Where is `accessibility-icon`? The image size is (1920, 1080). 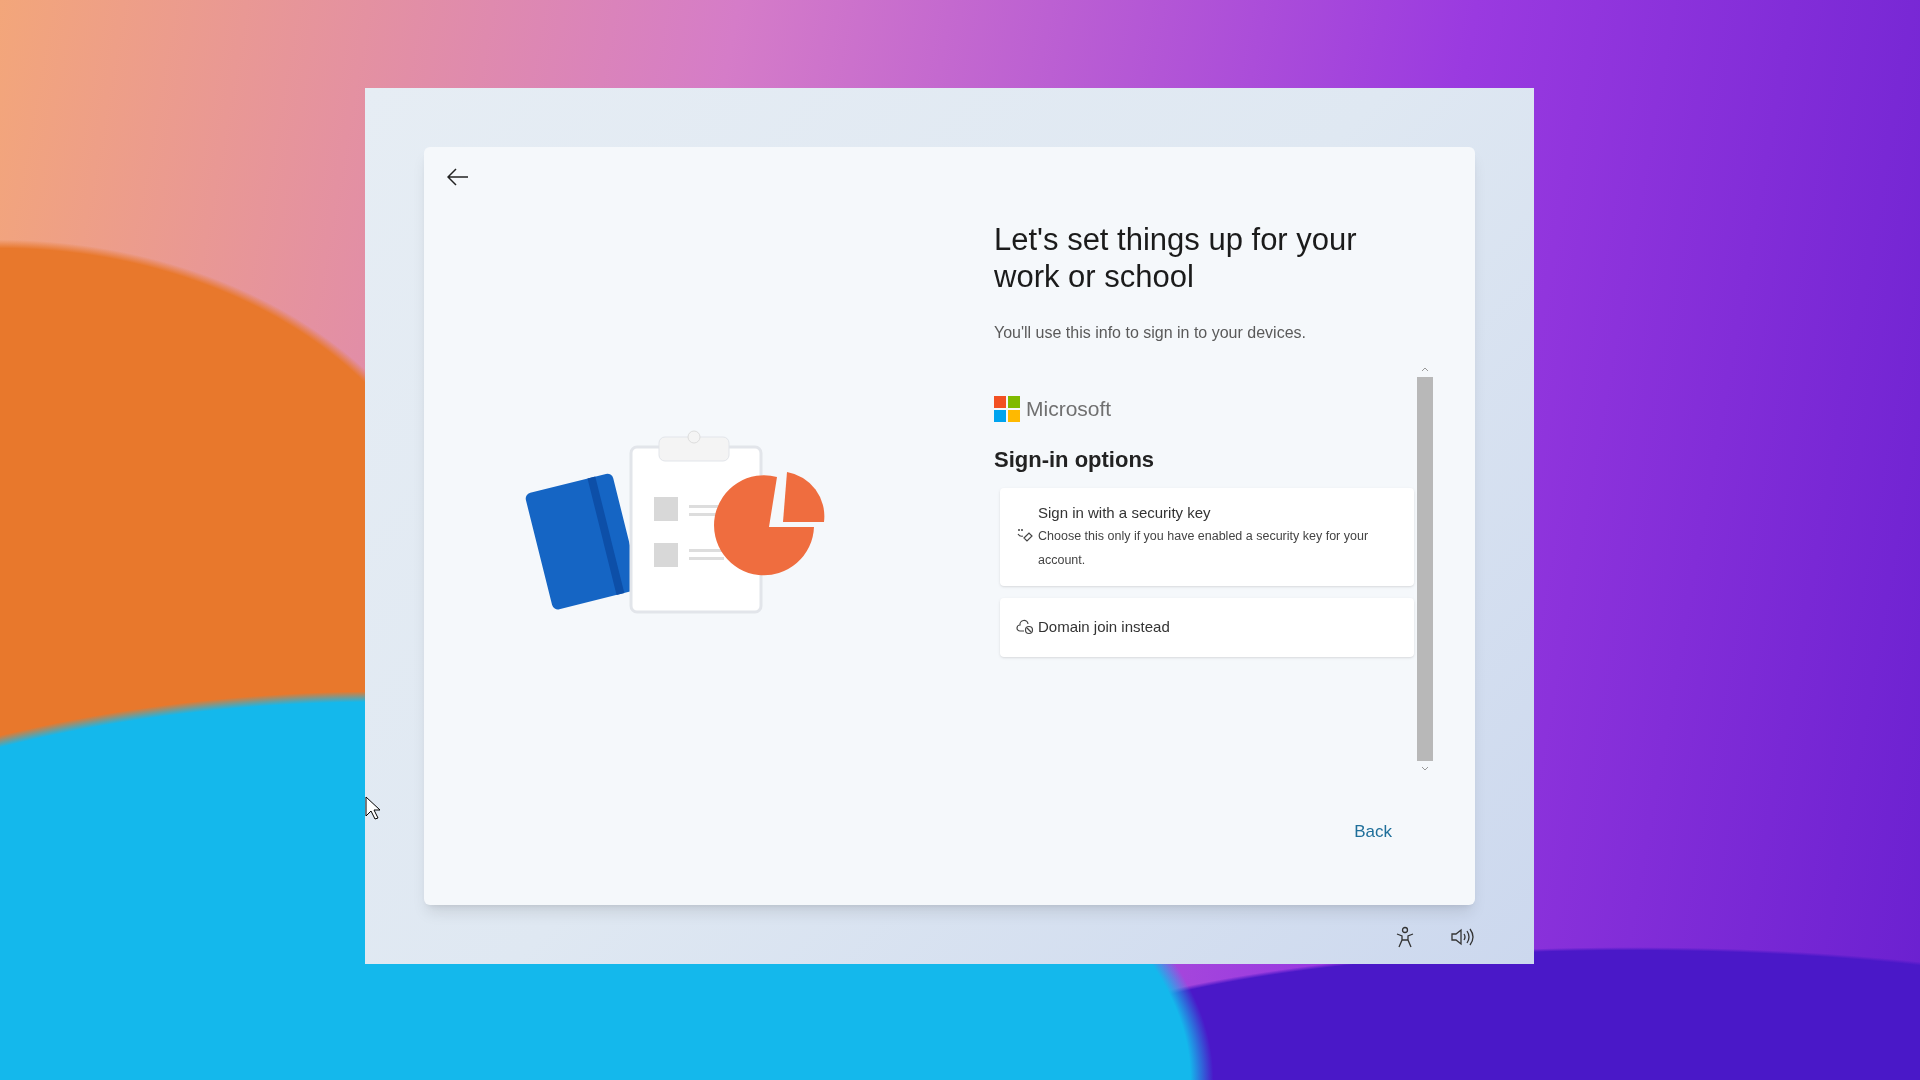
accessibility-icon is located at coordinates (1405, 937).